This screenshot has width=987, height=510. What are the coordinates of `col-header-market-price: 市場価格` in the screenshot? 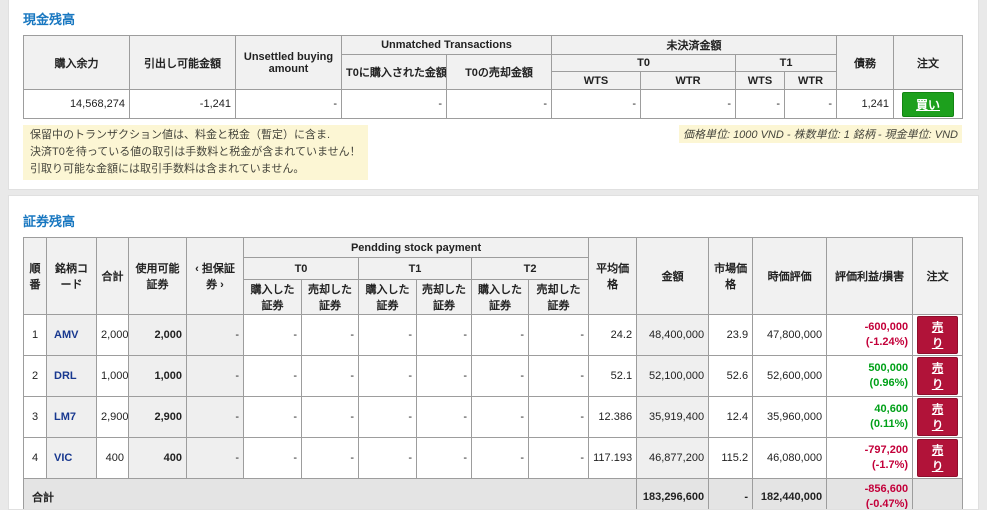 It's located at (731, 276).